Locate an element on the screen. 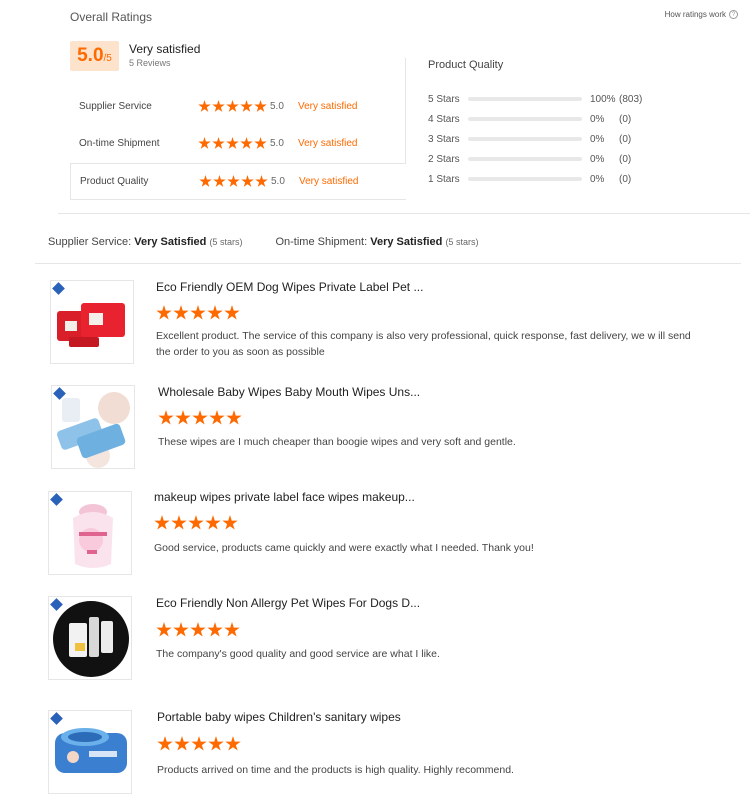 This screenshot has width=750, height=812. overall-score-max: /5 is located at coordinates (107, 58).